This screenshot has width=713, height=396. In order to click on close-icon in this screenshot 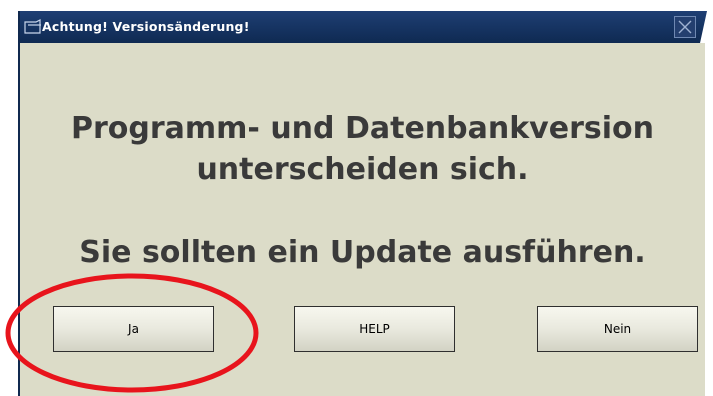, I will do `click(685, 27)`.